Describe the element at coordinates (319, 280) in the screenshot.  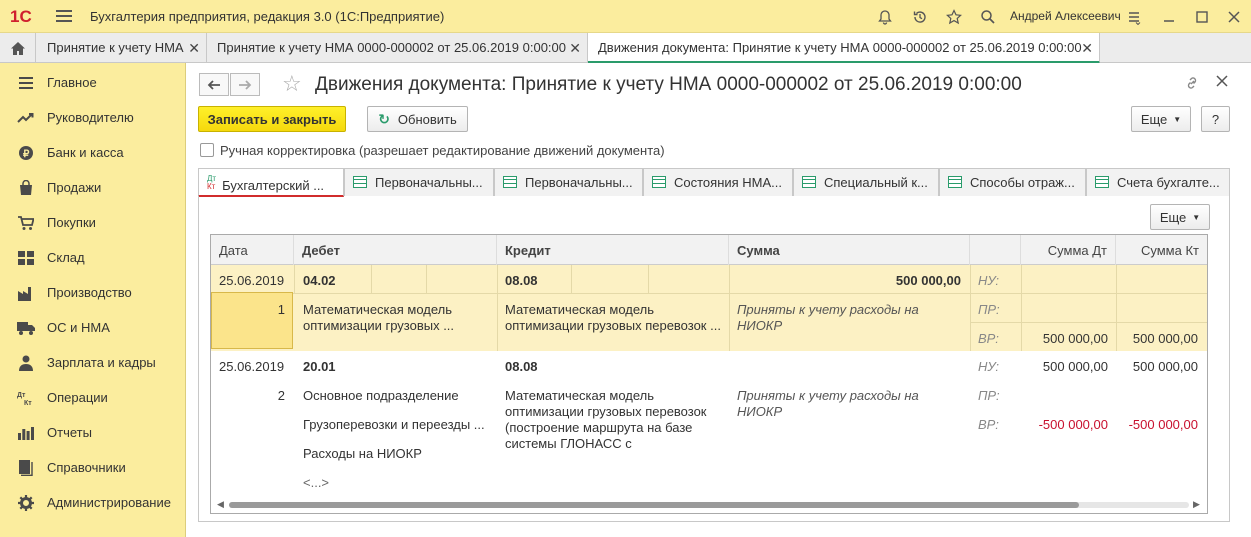
I see `debit-account: 04.02` at that location.